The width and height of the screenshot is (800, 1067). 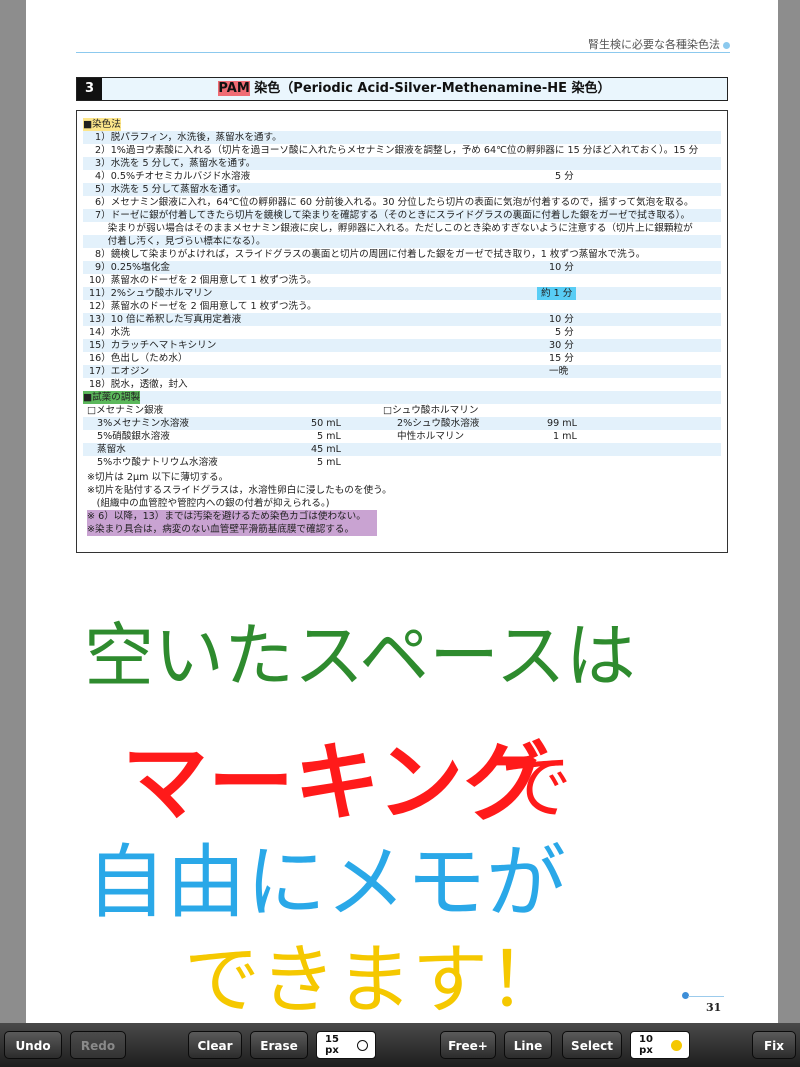 What do you see at coordinates (362, 1045) in the screenshot?
I see `eraser-circle-icon` at bounding box center [362, 1045].